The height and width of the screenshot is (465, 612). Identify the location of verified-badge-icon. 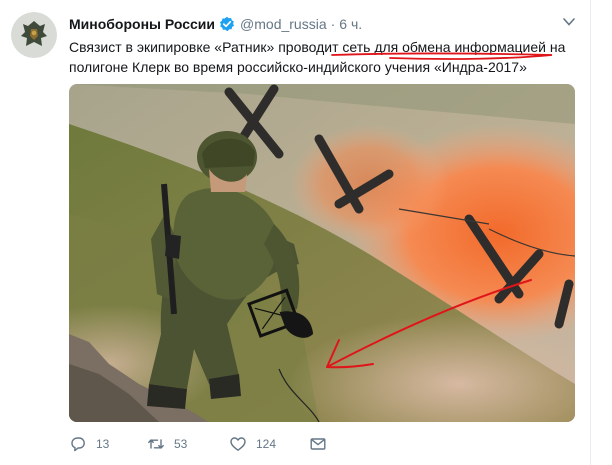
(227, 24).